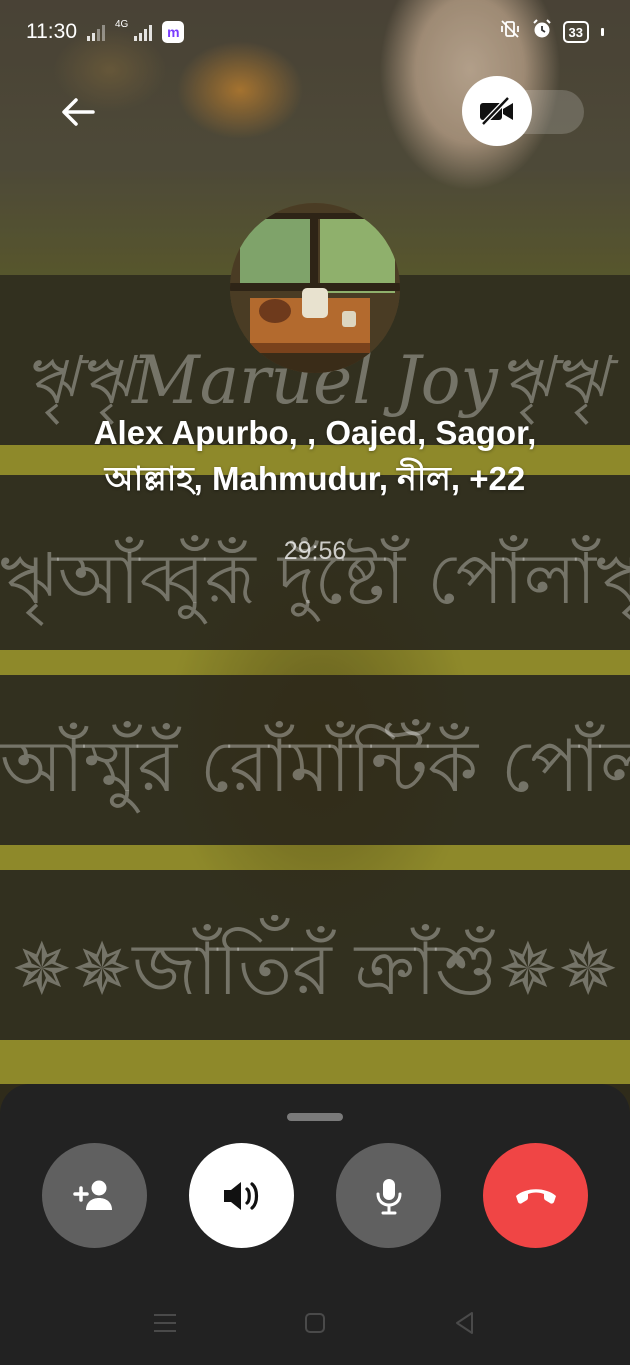  I want to click on vibrate-icon, so click(510, 32).